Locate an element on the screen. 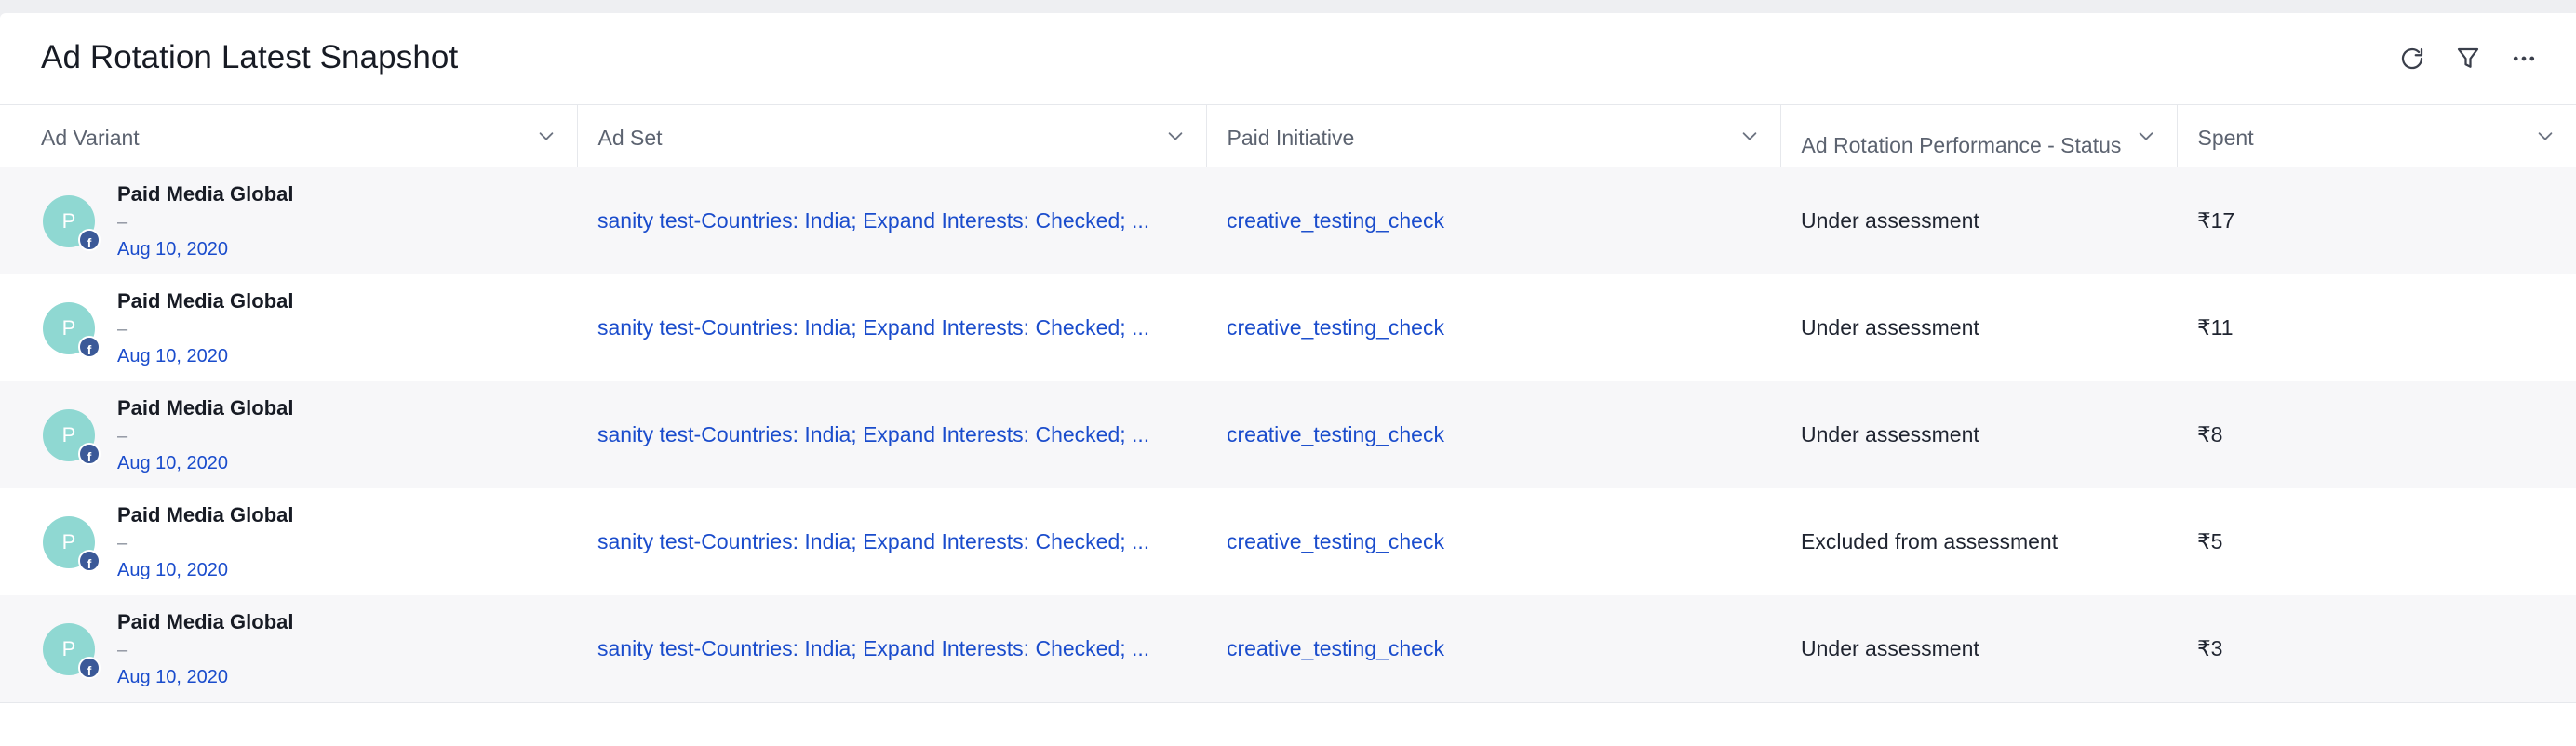 This screenshot has width=2576, height=746. spent-value: ₹11 is located at coordinates (2215, 328).